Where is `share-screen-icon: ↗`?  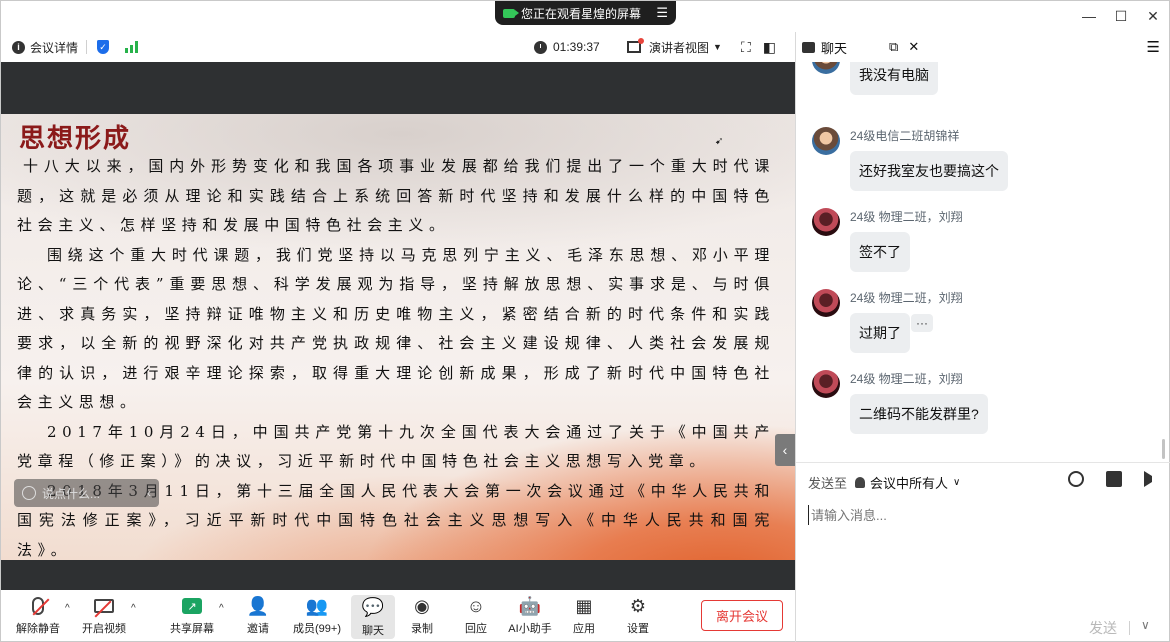 share-screen-icon: ↗ is located at coordinates (192, 606).